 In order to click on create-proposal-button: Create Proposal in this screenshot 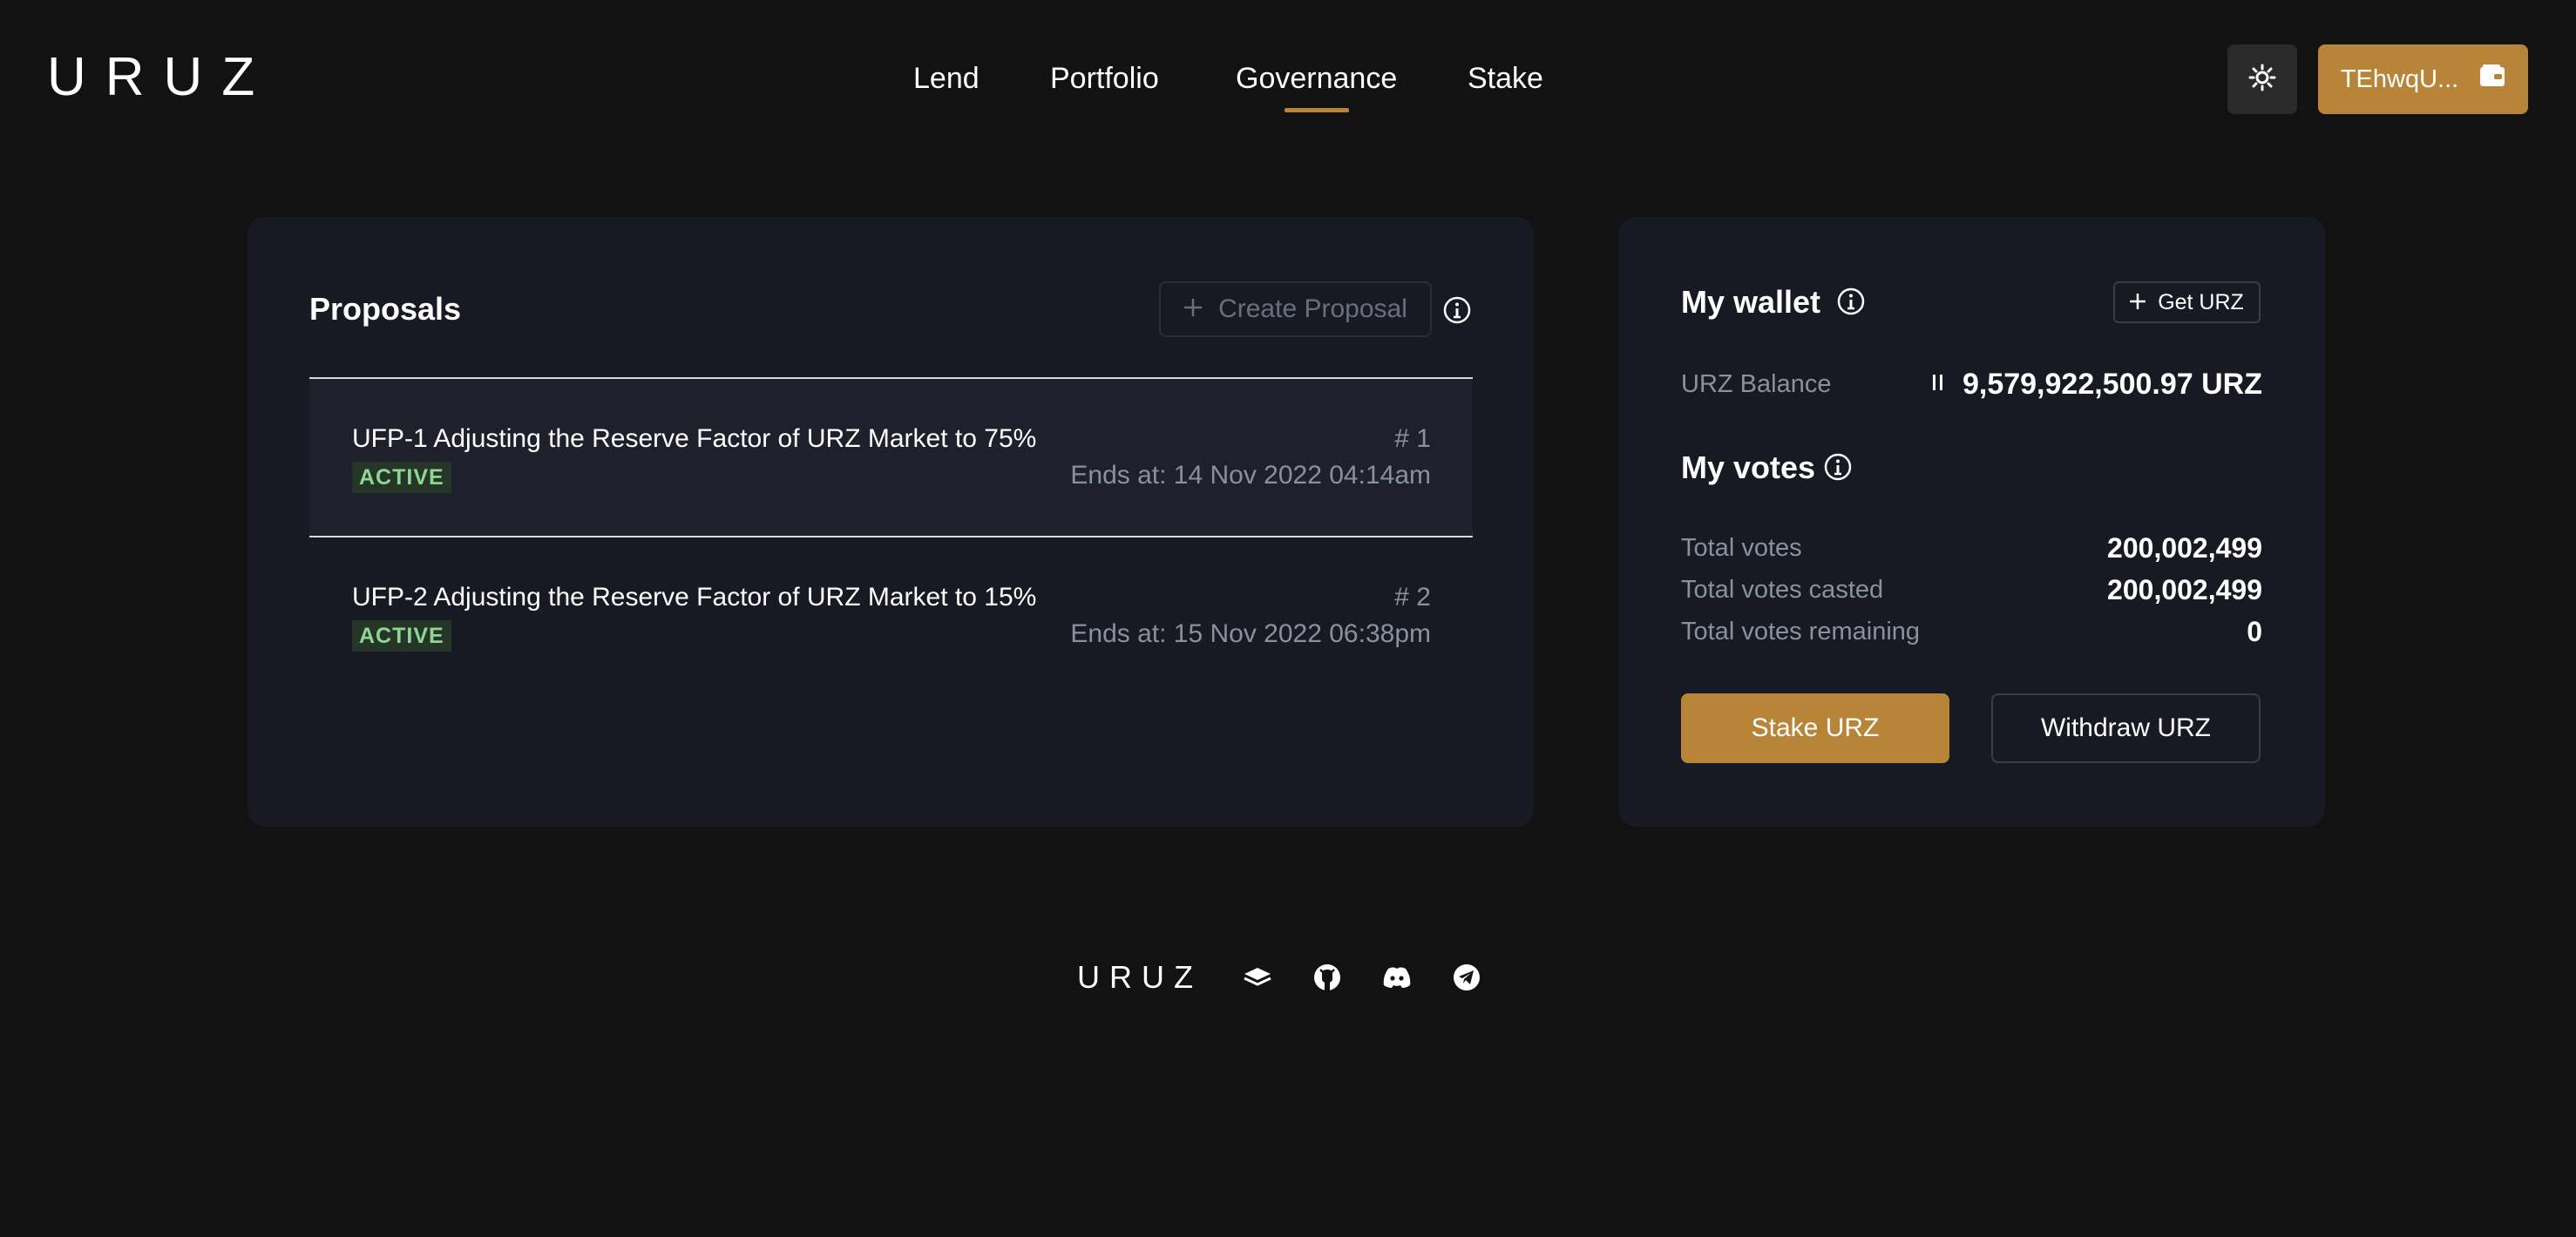, I will do `click(1296, 309)`.